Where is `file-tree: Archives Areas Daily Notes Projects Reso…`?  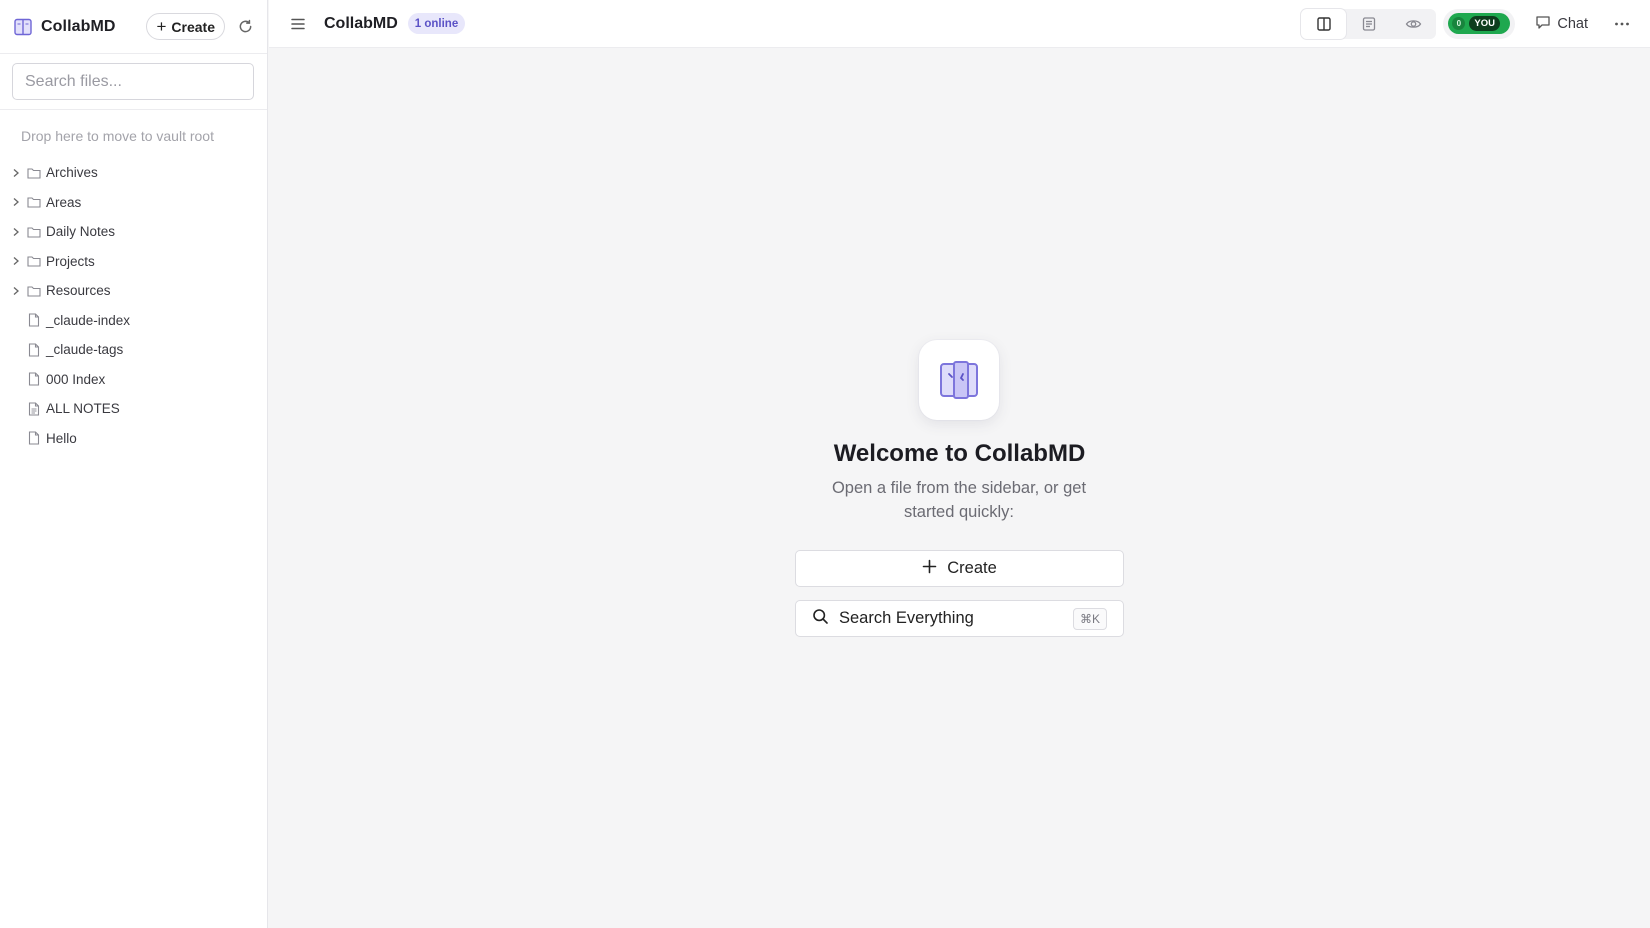
file-tree: Archives Areas Daily Notes Projects Reso… is located at coordinates (133, 304).